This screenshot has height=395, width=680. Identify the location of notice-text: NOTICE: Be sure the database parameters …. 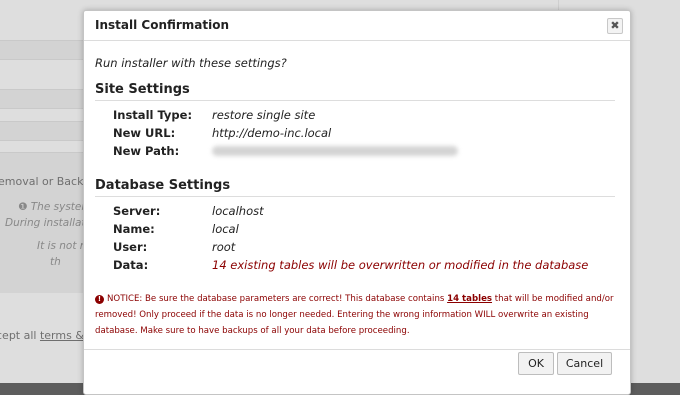
(277, 299).